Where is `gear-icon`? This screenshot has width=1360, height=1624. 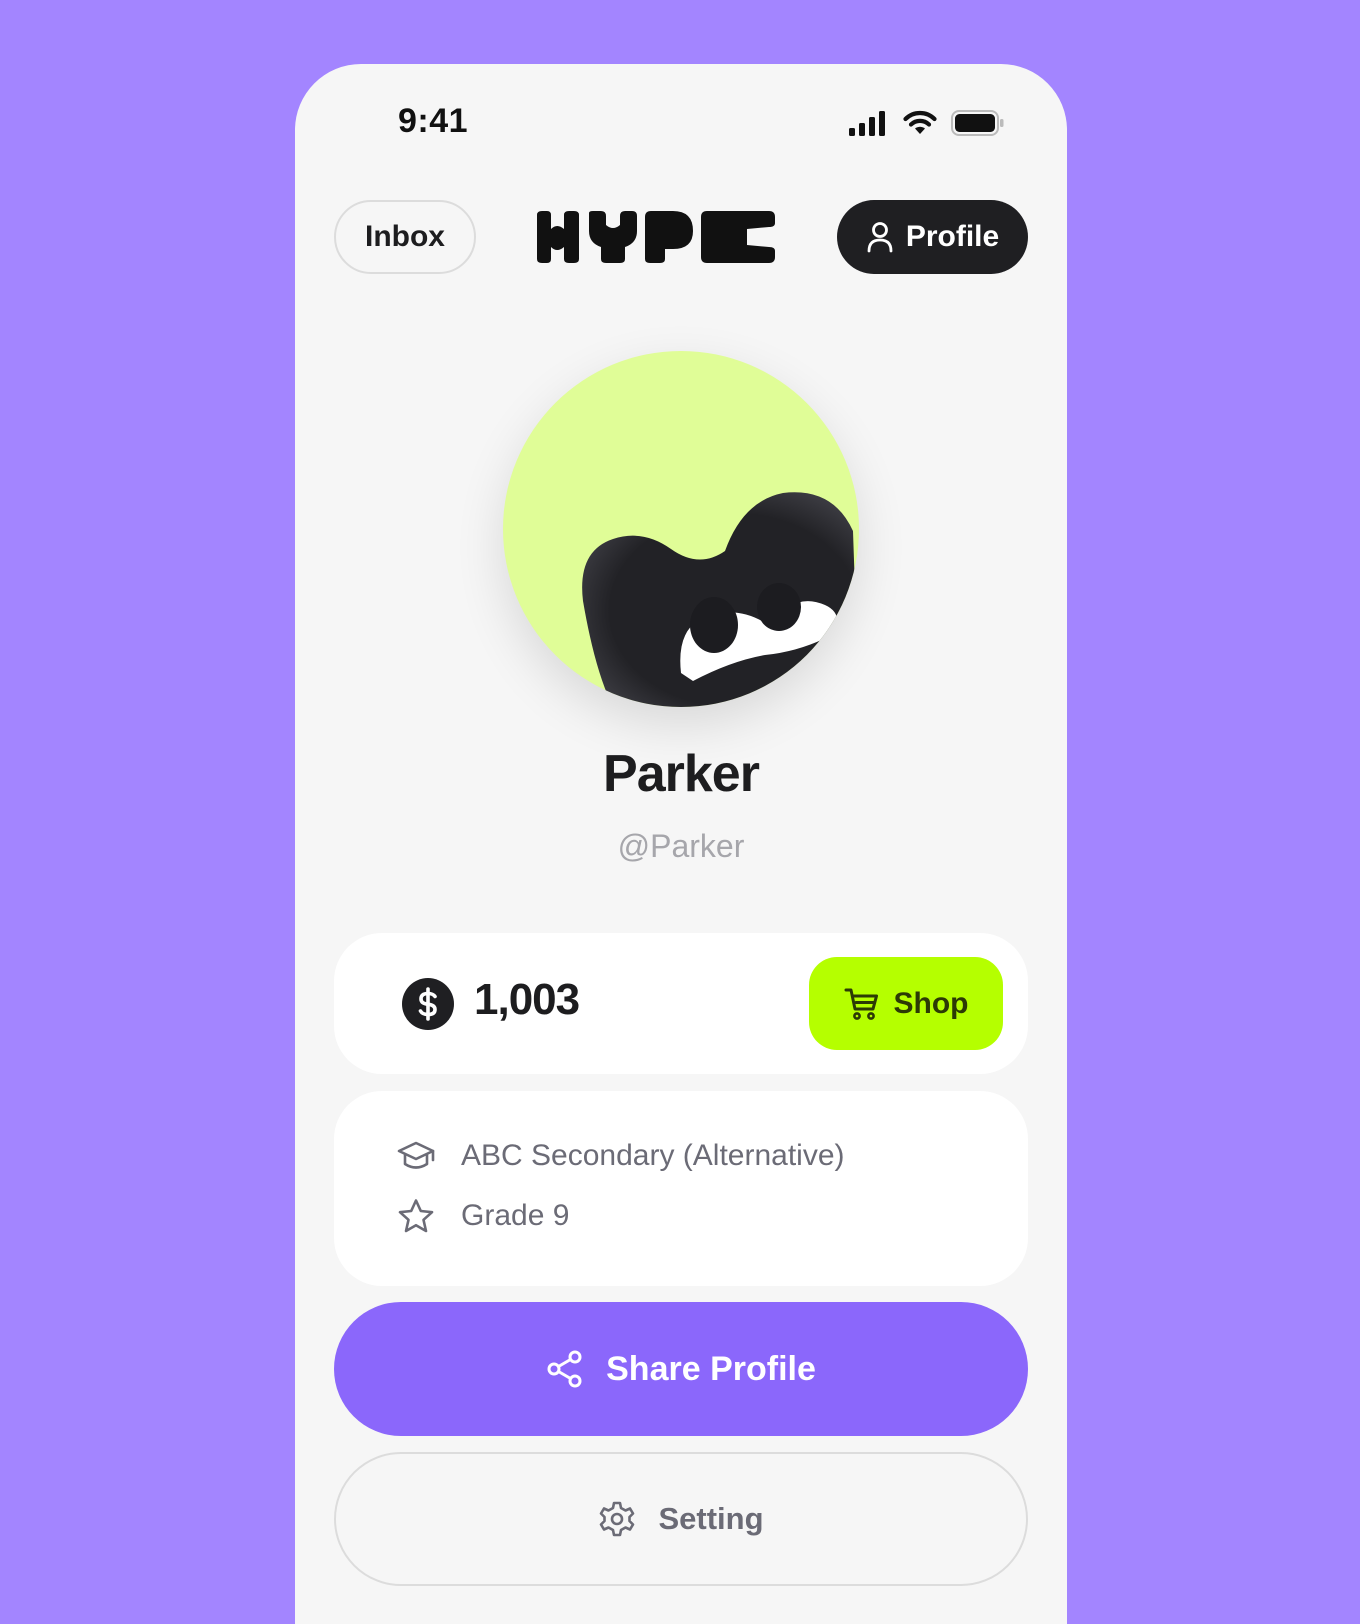 gear-icon is located at coordinates (617, 1519).